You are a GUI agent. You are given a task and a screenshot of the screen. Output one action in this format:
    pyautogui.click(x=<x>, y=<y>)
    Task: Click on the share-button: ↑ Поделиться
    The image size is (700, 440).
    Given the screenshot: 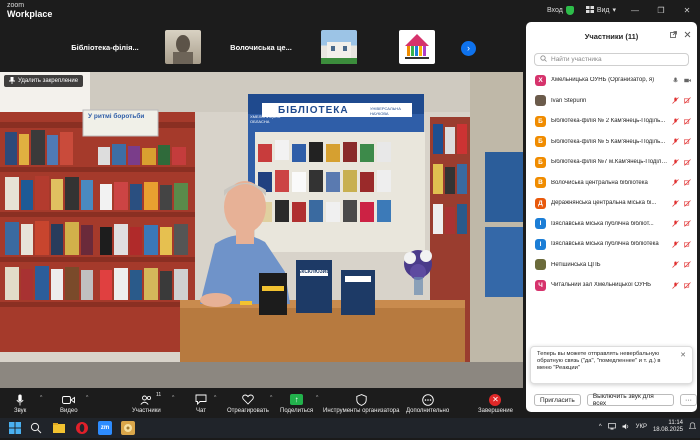 What is the action you would take?
    pyautogui.click(x=296, y=403)
    